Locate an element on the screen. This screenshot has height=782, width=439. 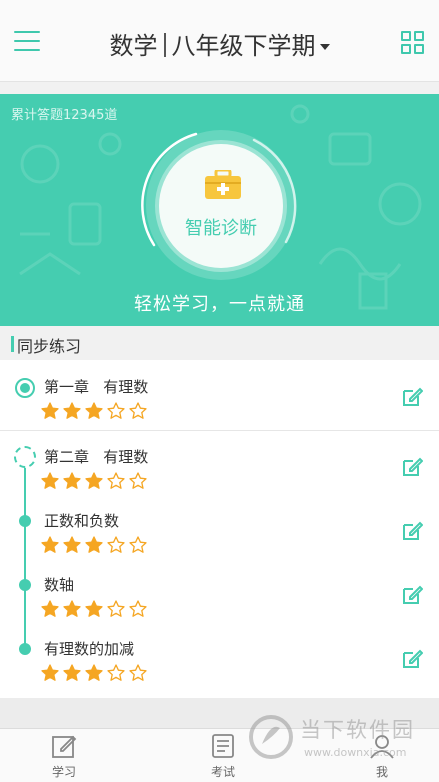
title-separator is located at coordinates (164, 45).